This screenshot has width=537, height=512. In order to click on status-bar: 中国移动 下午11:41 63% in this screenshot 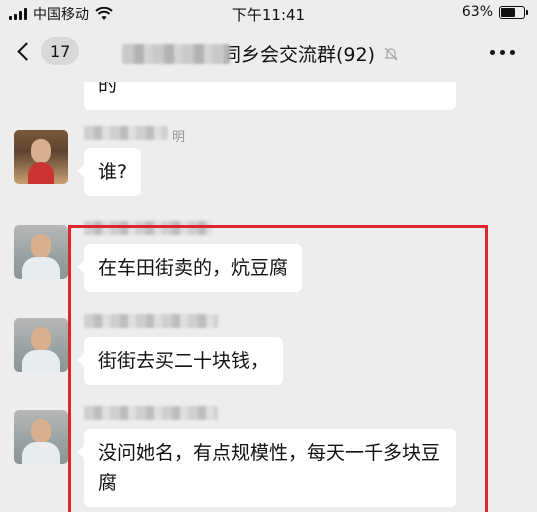, I will do `click(268, 13)`.